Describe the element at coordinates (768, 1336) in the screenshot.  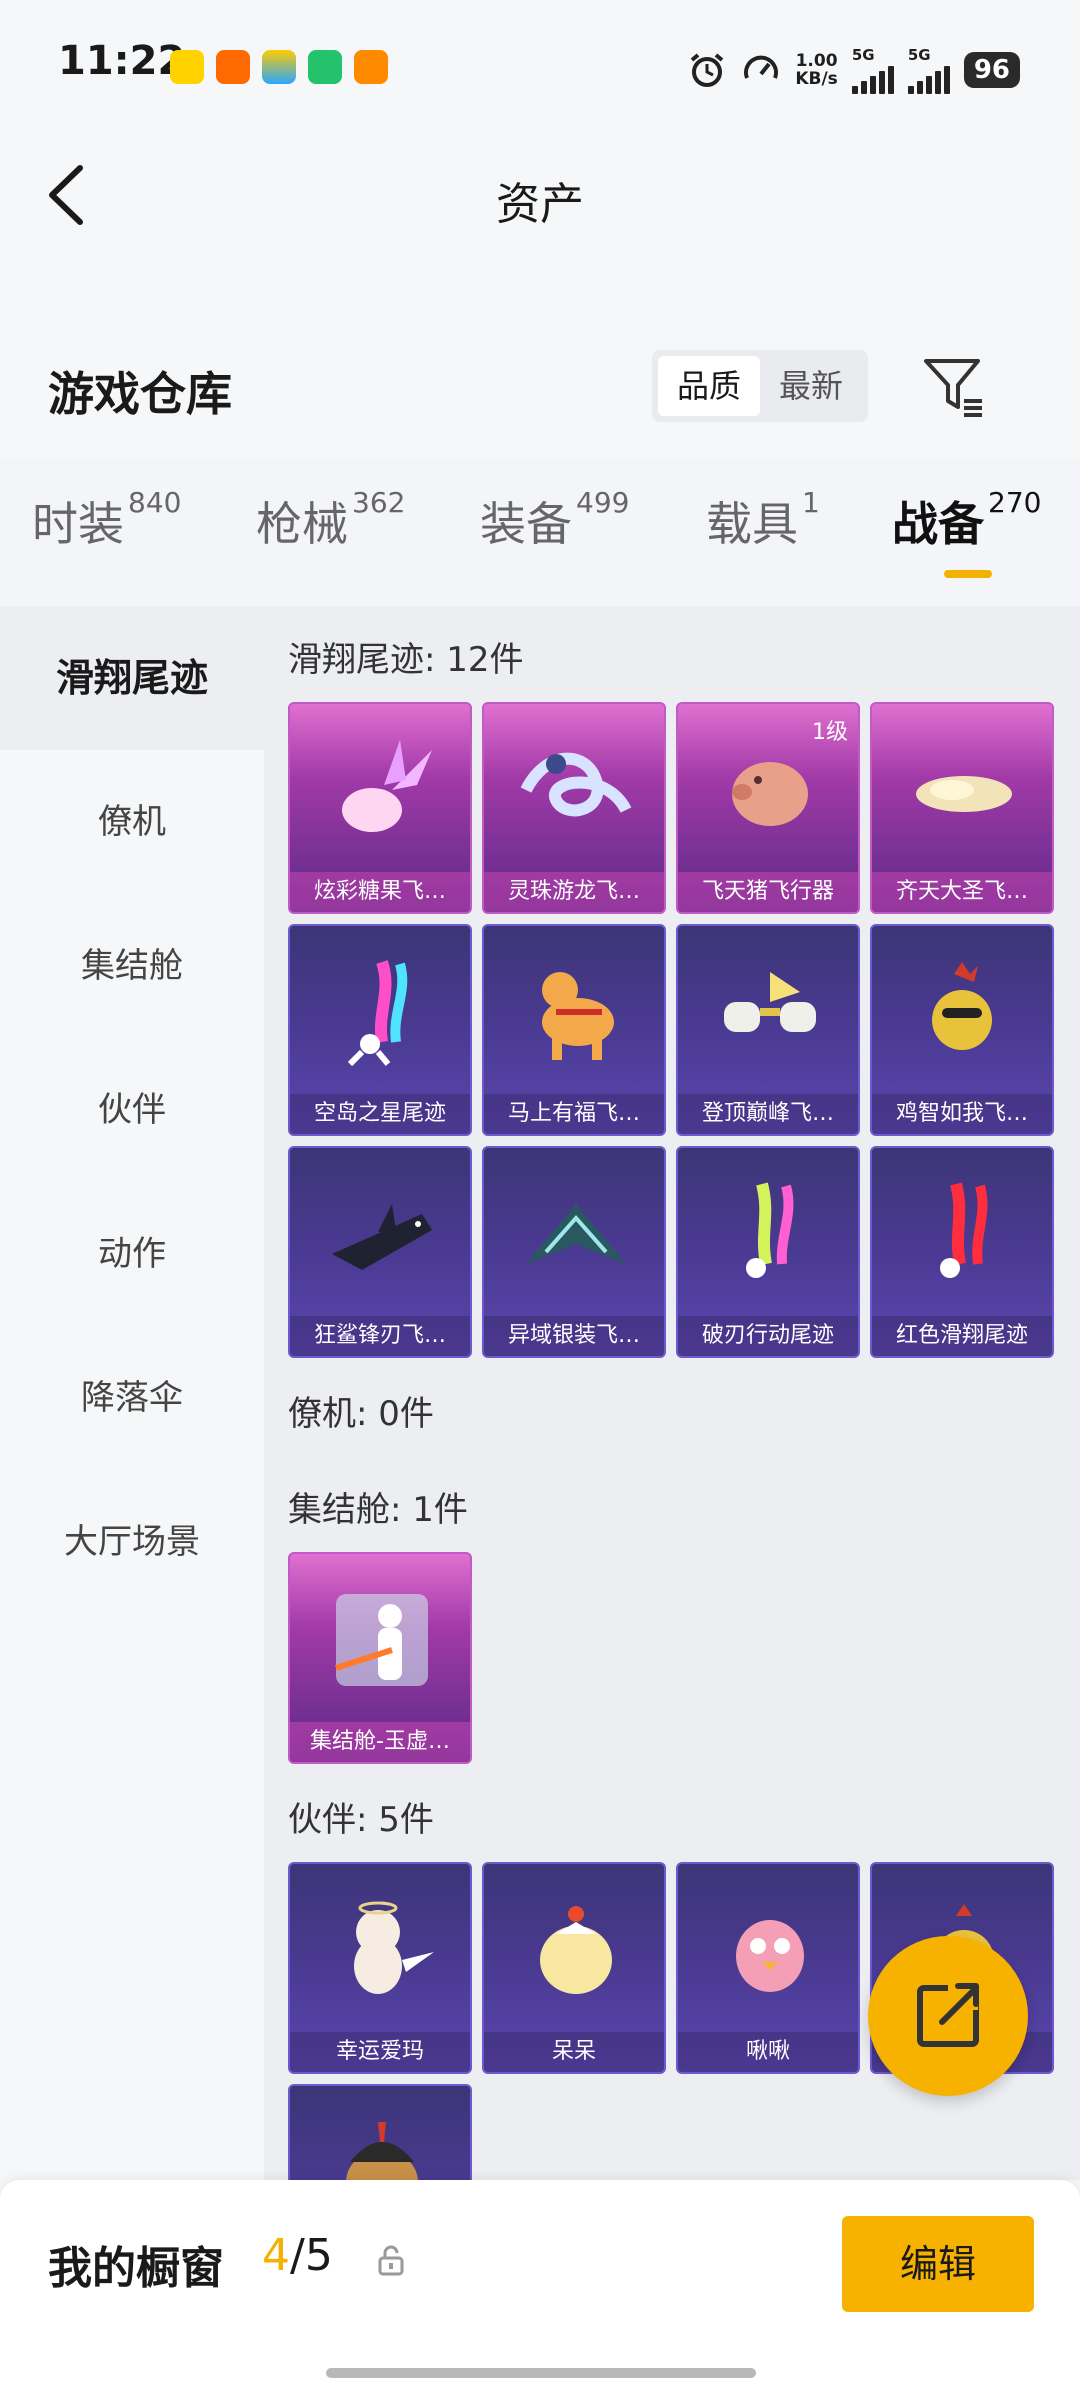
I see `item-name: 破刃行动尾迹` at that location.